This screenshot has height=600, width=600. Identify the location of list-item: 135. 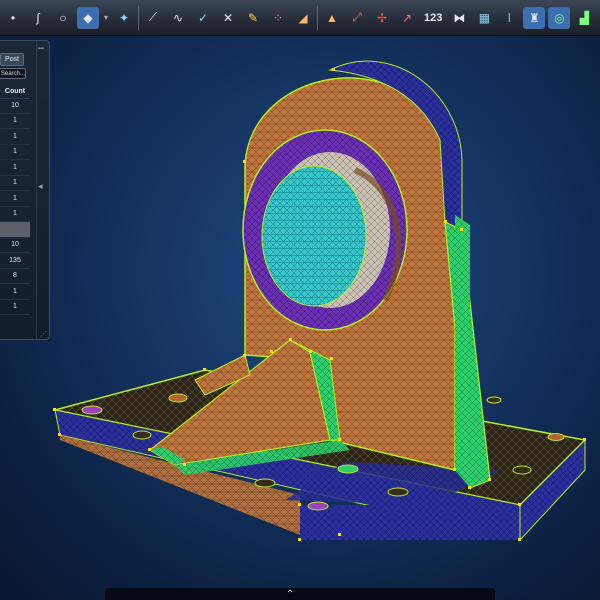
(15, 261).